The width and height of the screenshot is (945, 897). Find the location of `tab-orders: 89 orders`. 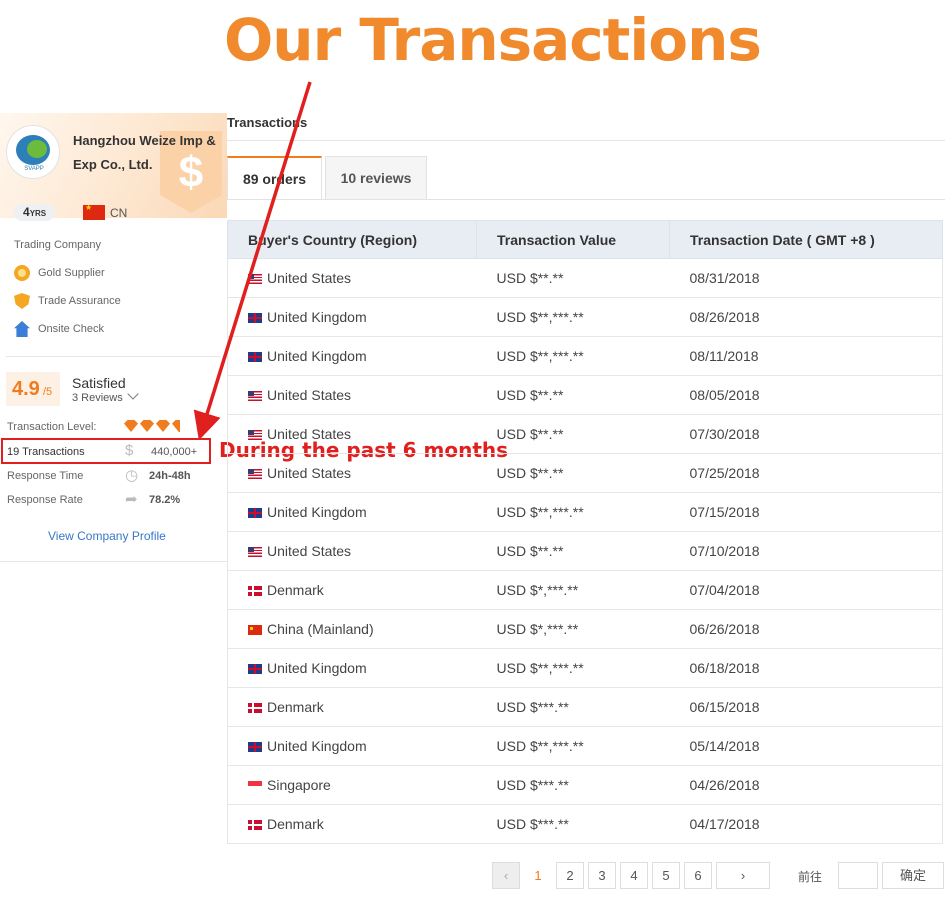

tab-orders: 89 orders is located at coordinates (274, 178).